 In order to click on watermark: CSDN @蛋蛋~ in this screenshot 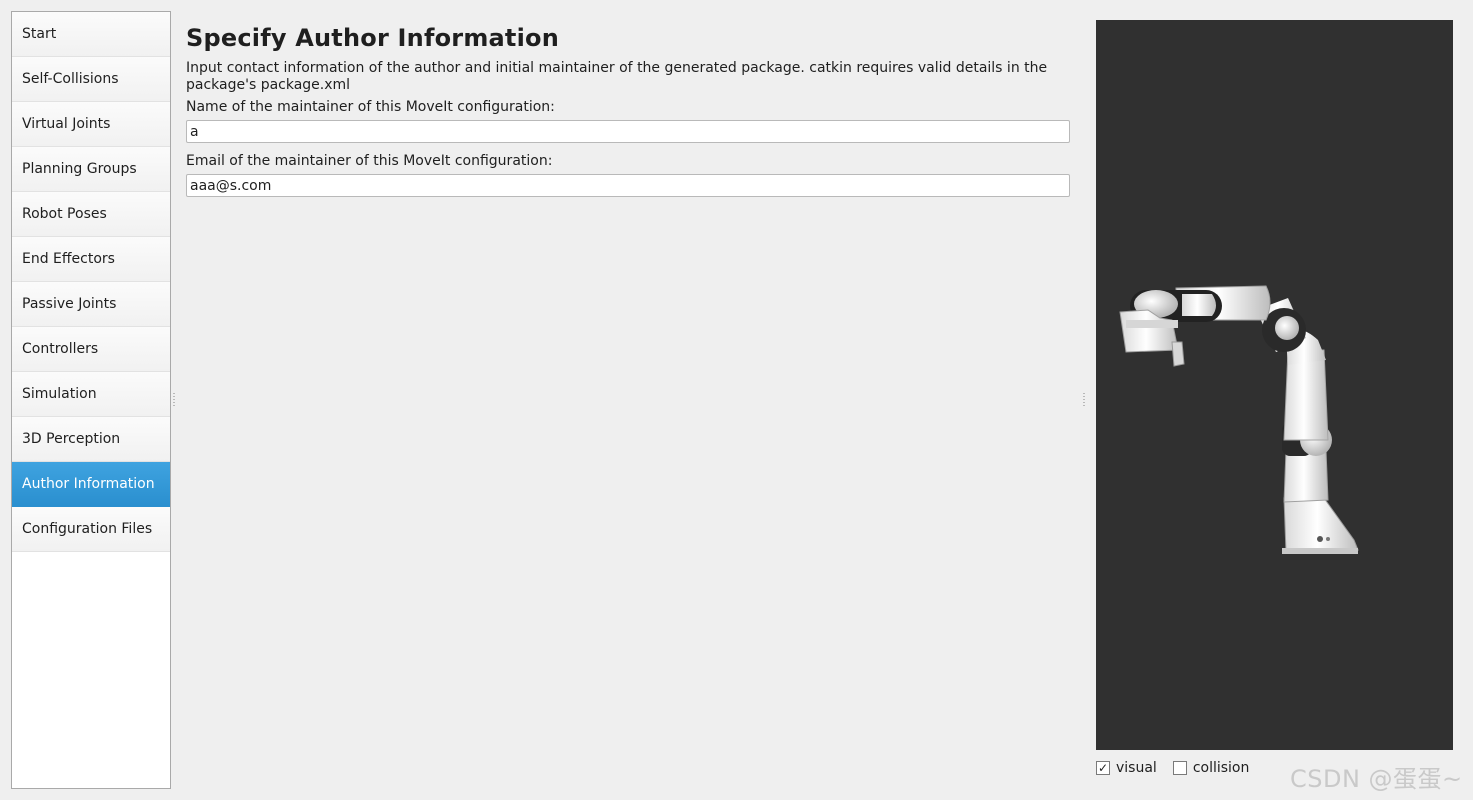, I will do `click(1376, 779)`.